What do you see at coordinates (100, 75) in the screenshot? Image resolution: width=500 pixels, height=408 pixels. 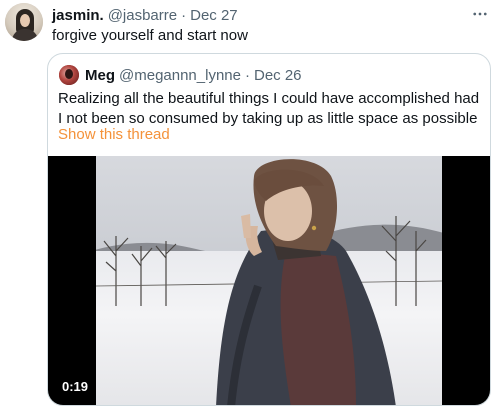 I see `quoted-author-name: Meg` at bounding box center [100, 75].